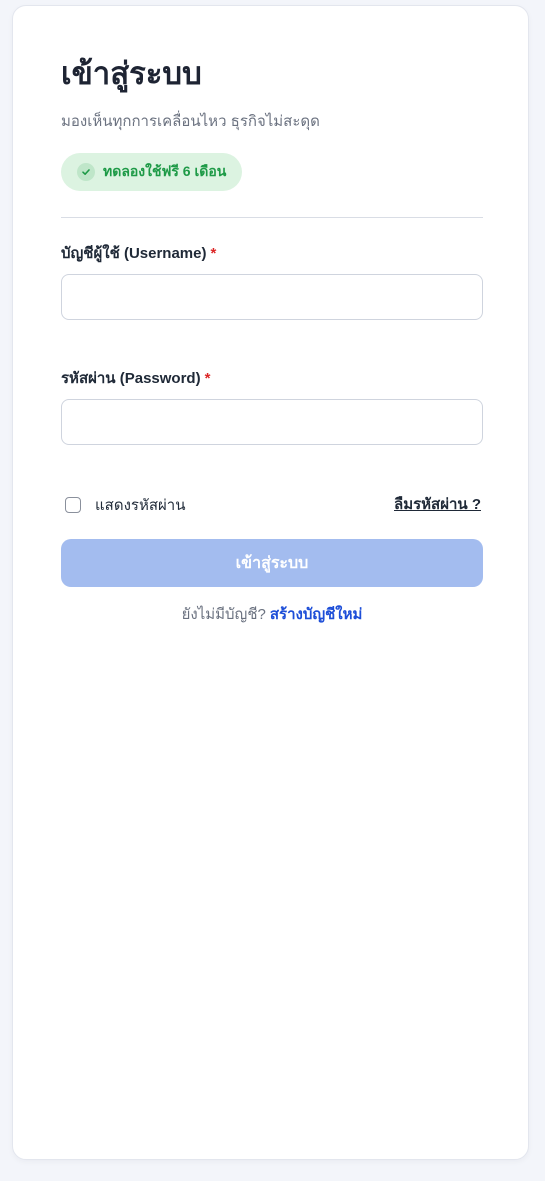 The width and height of the screenshot is (545, 1181). I want to click on show-password-checkbox, so click(73, 505).